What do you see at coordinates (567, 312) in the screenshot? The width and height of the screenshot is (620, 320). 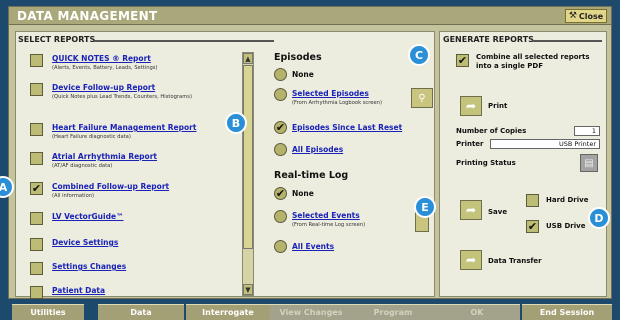 I see `end-session-button: End Session` at bounding box center [567, 312].